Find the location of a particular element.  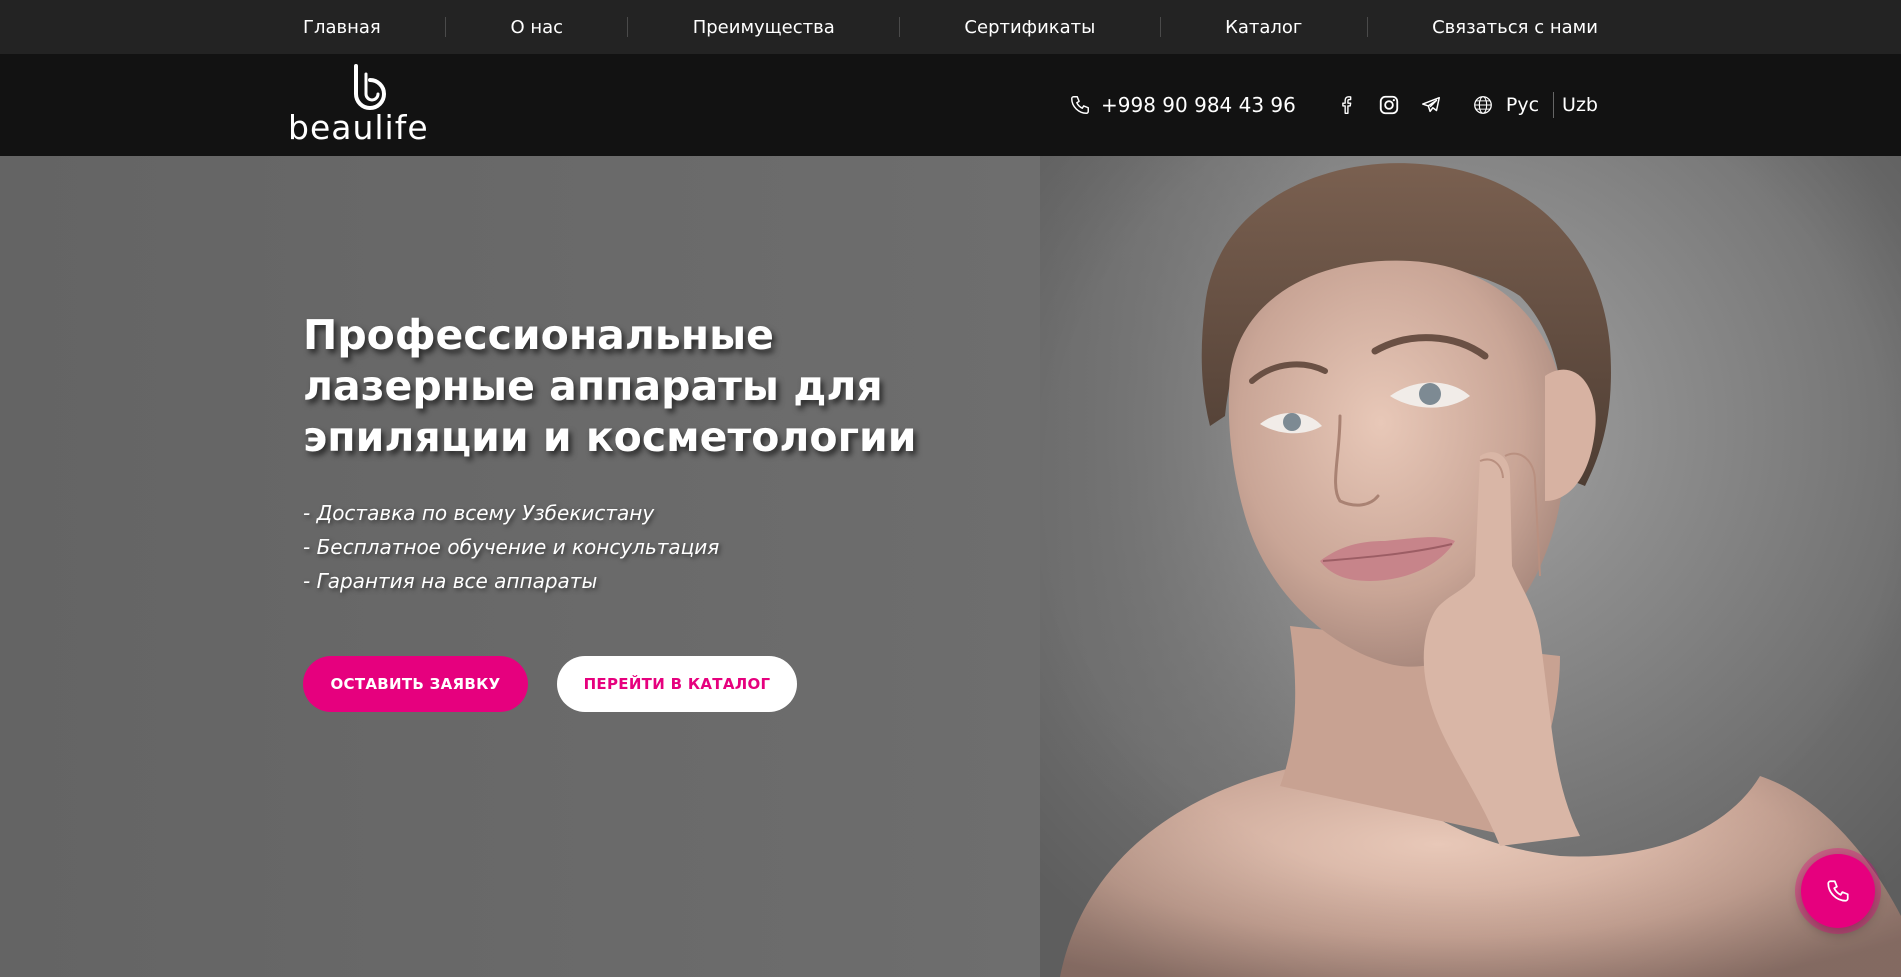

header-contacts: +998 90 984 43 96 Рус Uzb is located at coordinates (1333, 105).